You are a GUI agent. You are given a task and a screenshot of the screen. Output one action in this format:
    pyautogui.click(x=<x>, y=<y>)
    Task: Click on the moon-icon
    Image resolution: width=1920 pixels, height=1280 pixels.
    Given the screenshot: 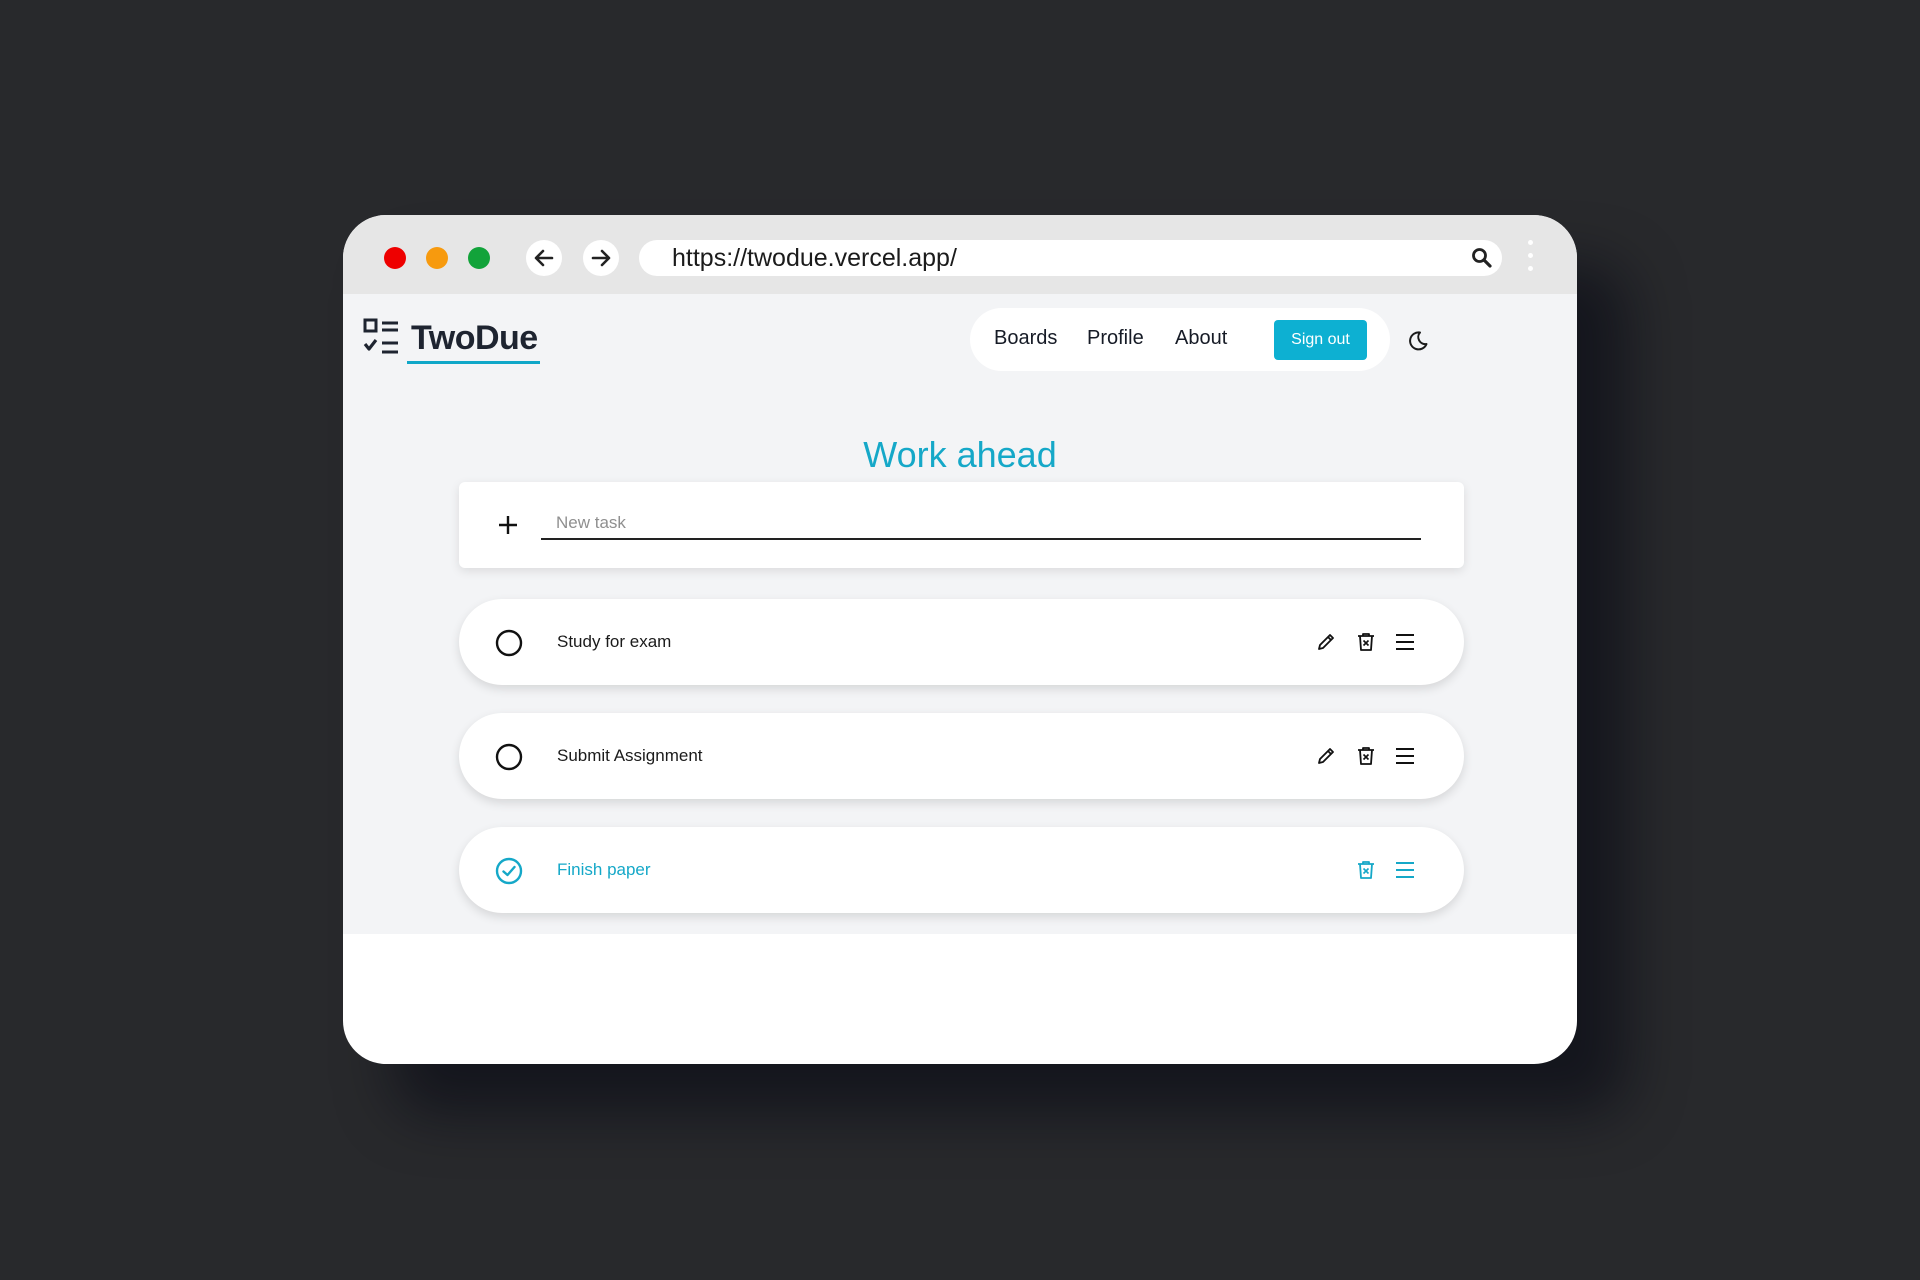 What is the action you would take?
    pyautogui.click(x=1418, y=341)
    